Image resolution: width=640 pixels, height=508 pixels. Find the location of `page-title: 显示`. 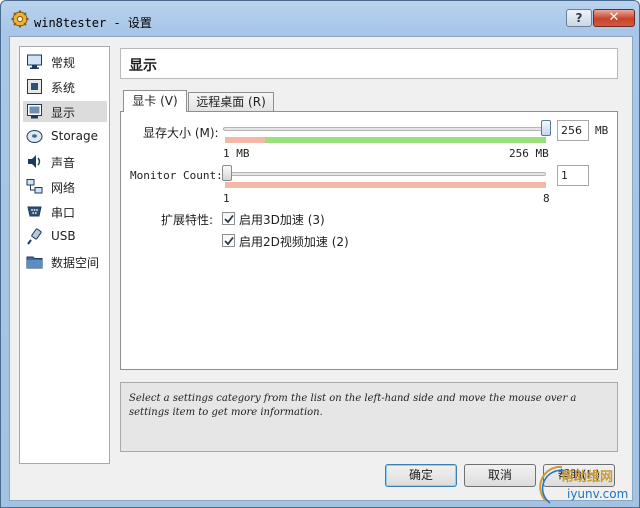

page-title: 显示 is located at coordinates (143, 66).